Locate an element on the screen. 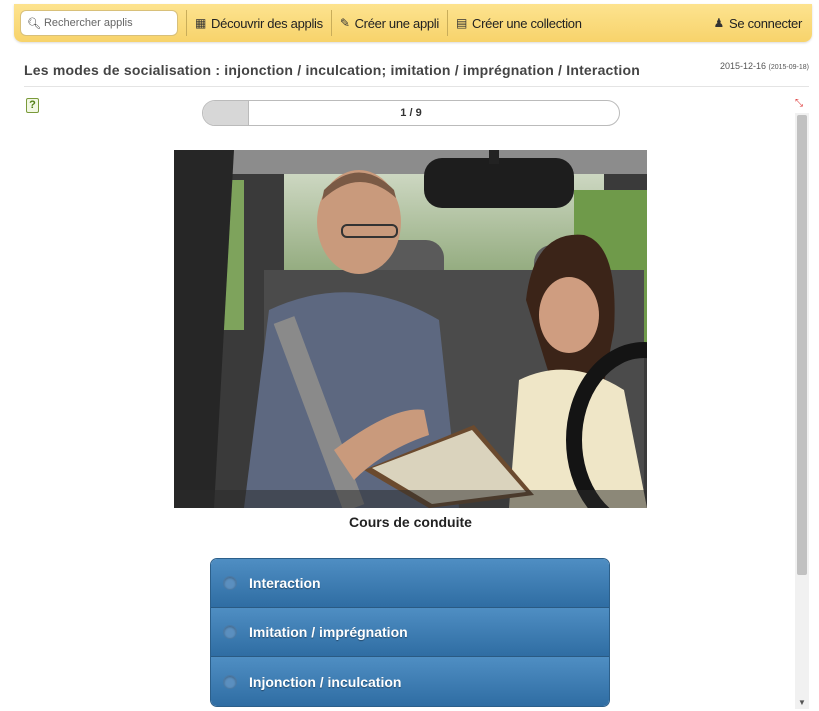 This screenshot has width=819, height=711. login-label: Se connecter is located at coordinates (765, 23).